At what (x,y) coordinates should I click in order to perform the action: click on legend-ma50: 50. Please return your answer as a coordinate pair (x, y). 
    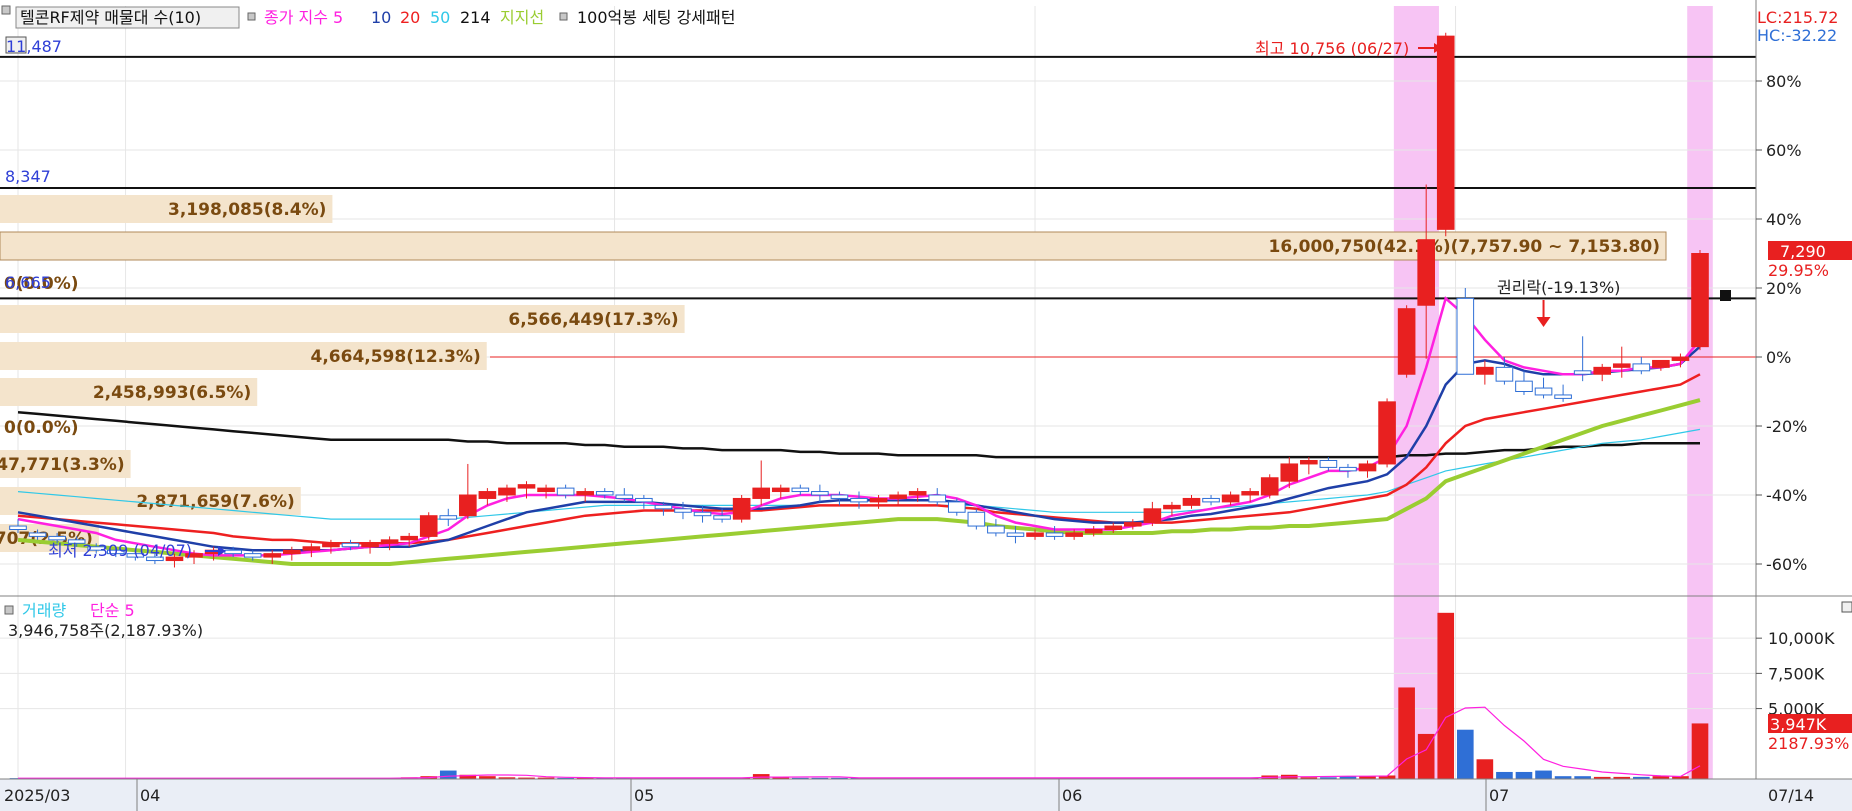
    Looking at the image, I should click on (440, 17).